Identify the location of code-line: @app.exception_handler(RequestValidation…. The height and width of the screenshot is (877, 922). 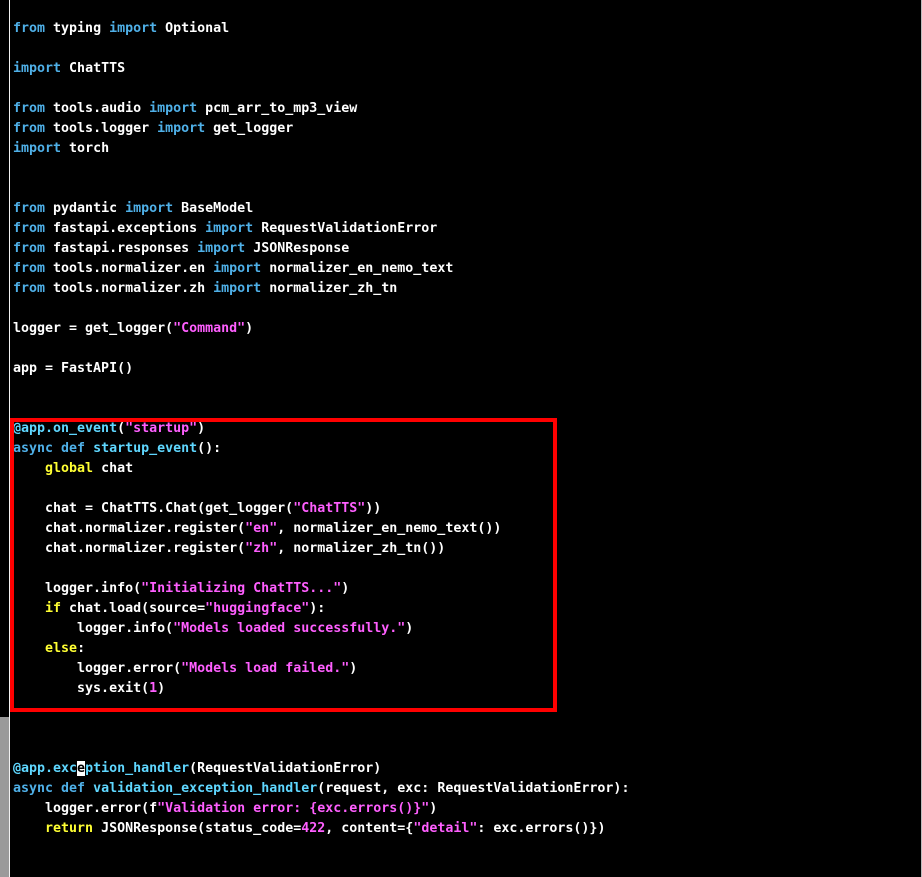
(321, 769).